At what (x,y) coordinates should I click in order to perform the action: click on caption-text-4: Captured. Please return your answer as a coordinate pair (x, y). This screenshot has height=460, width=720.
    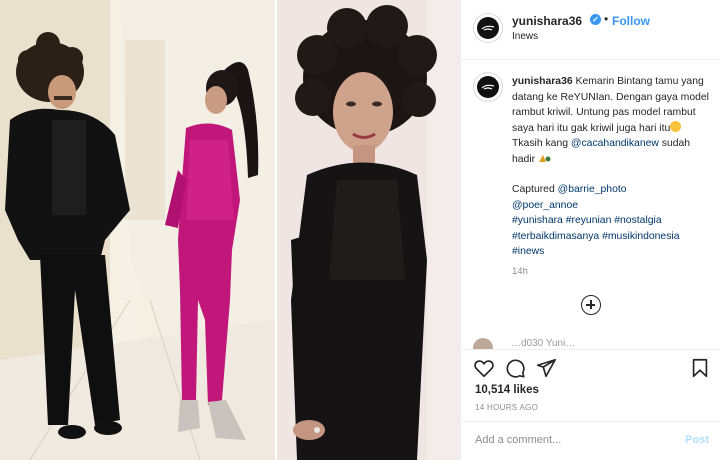
    Looking at the image, I should click on (535, 189).